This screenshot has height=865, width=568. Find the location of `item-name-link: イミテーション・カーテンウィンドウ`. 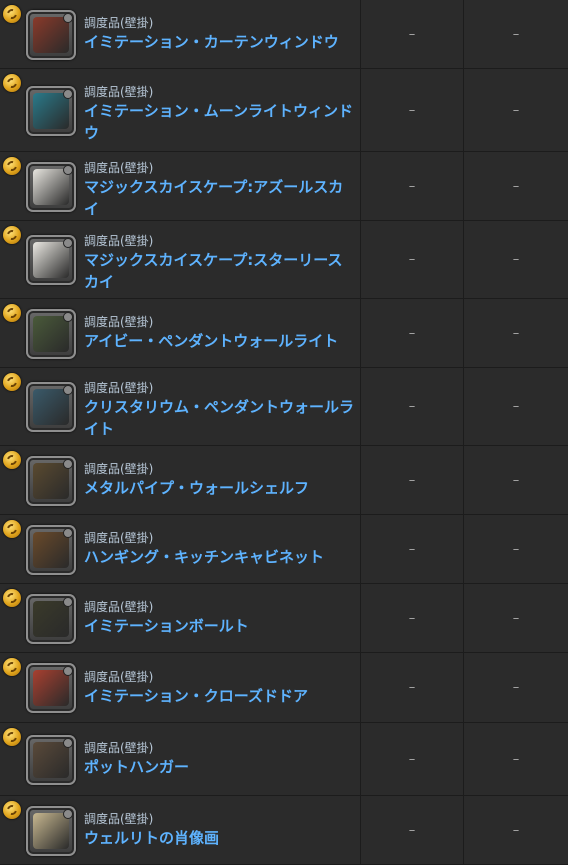

item-name-link: イミテーション・カーテンウィンドウ is located at coordinates (219, 42).